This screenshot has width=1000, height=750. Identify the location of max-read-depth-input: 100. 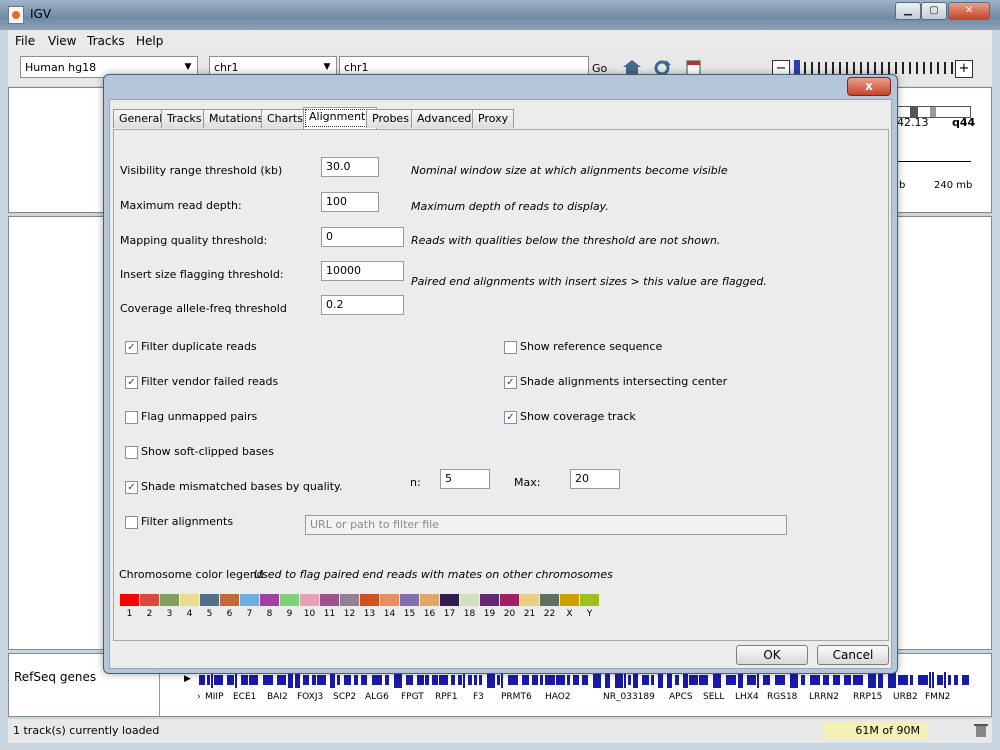
(350, 202).